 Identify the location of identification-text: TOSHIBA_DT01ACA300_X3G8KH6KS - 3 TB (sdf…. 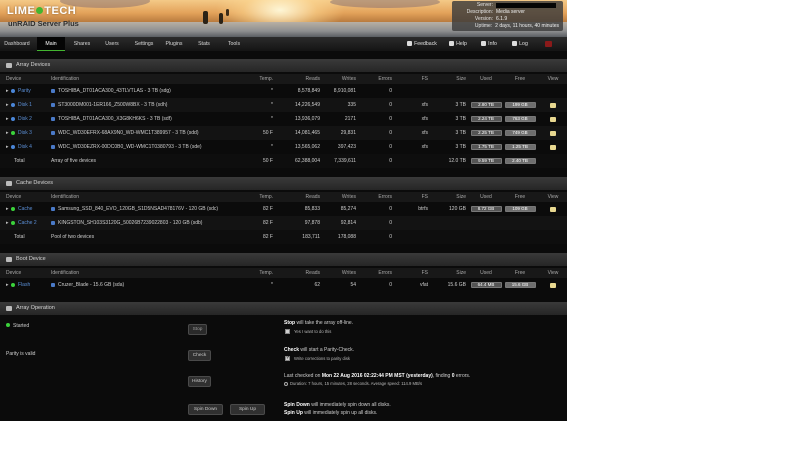
(115, 119).